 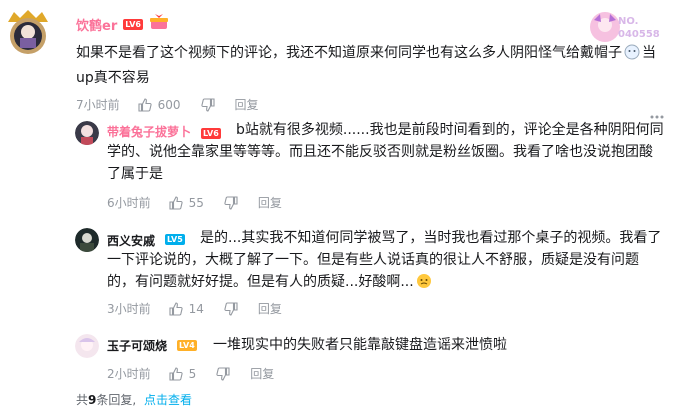 What do you see at coordinates (639, 34) in the screenshot?
I see `fan-badge-number: 040558` at bounding box center [639, 34].